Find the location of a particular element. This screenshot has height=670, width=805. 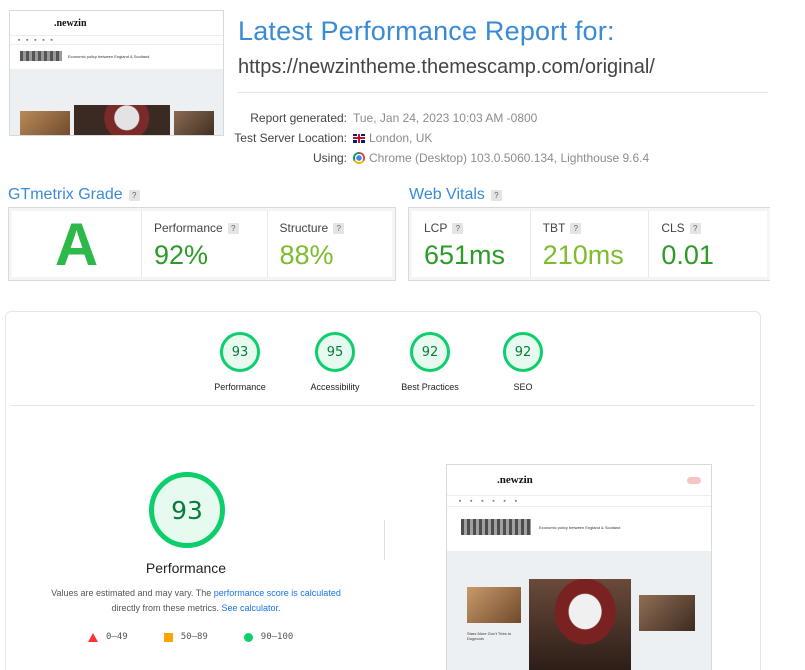

meta-label: Using: is located at coordinates (329, 158).